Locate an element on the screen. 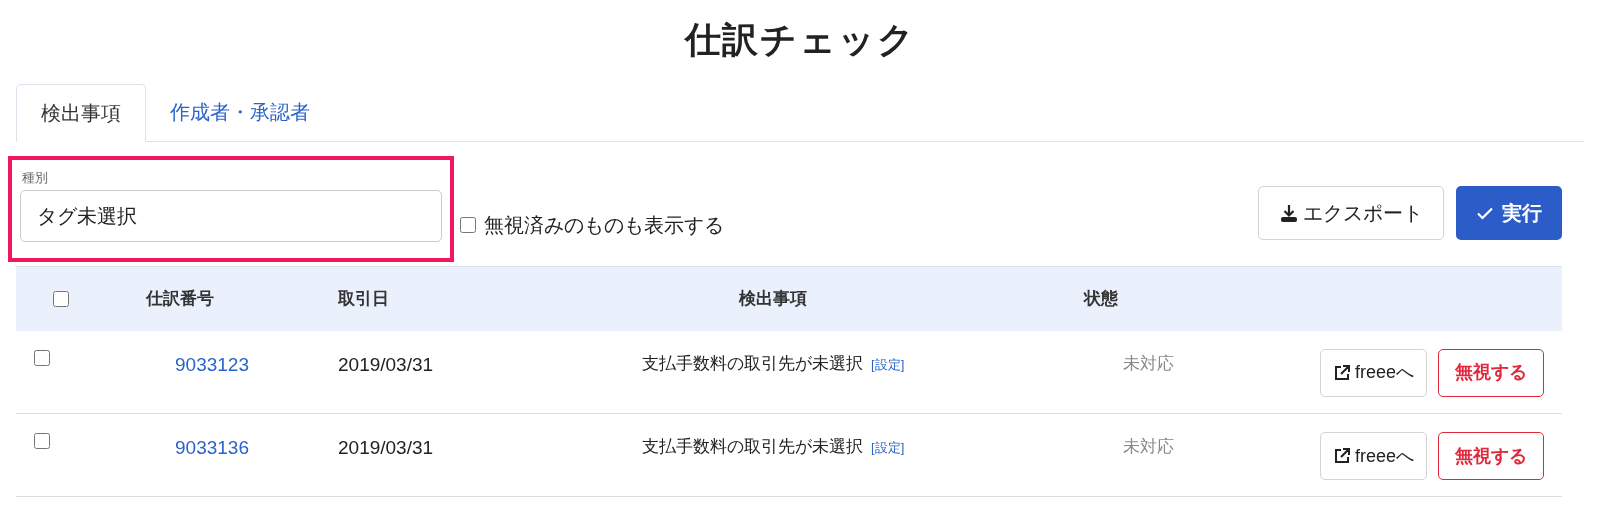 This screenshot has width=1600, height=518. column-header: 仕訳番号 is located at coordinates (180, 298).